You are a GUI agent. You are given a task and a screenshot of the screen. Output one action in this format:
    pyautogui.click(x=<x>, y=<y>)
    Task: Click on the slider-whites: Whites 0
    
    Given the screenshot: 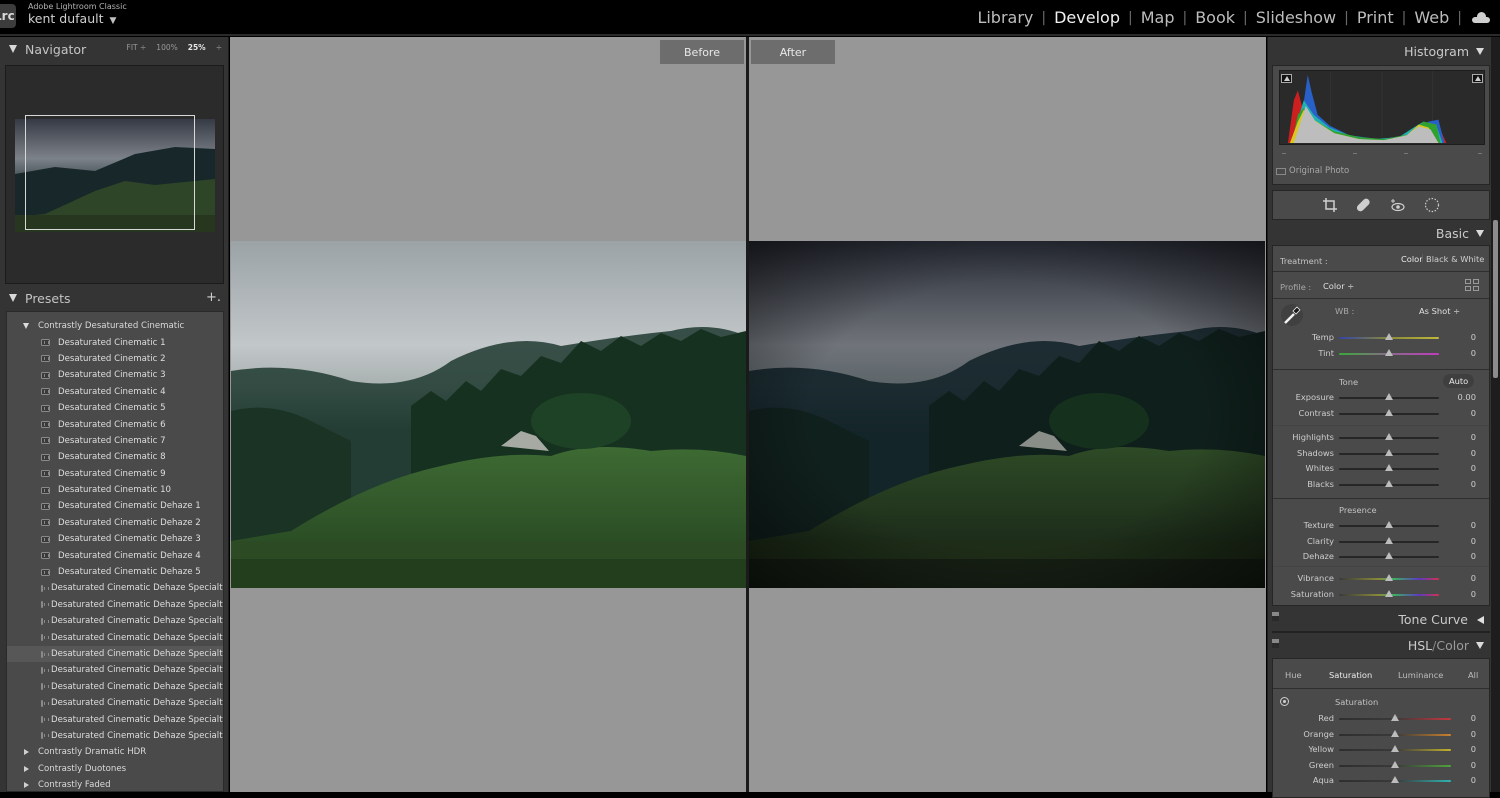 What is the action you would take?
    pyautogui.click(x=1381, y=469)
    